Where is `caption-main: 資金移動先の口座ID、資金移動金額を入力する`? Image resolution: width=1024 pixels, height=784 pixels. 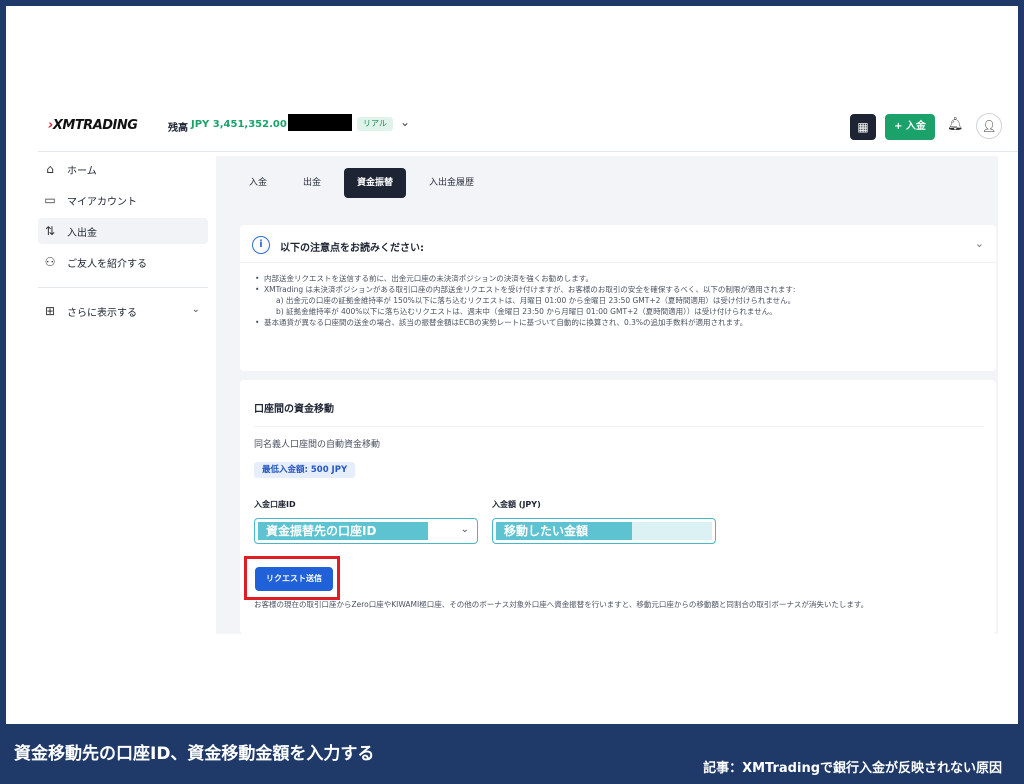
caption-main: 資金移動先の口座ID、資金移動金額を入力する is located at coordinates (194, 754).